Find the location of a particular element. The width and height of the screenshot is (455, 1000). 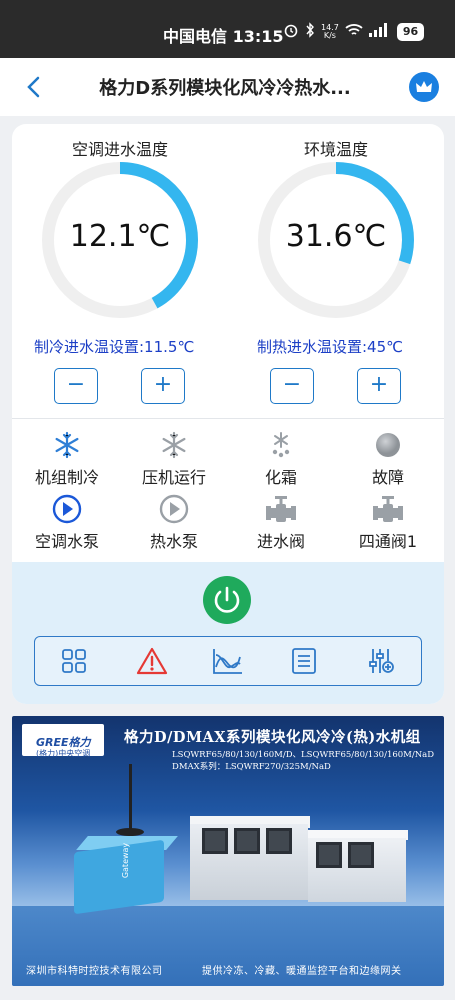

status-compressor: 压机运行 is located at coordinates (174, 459).